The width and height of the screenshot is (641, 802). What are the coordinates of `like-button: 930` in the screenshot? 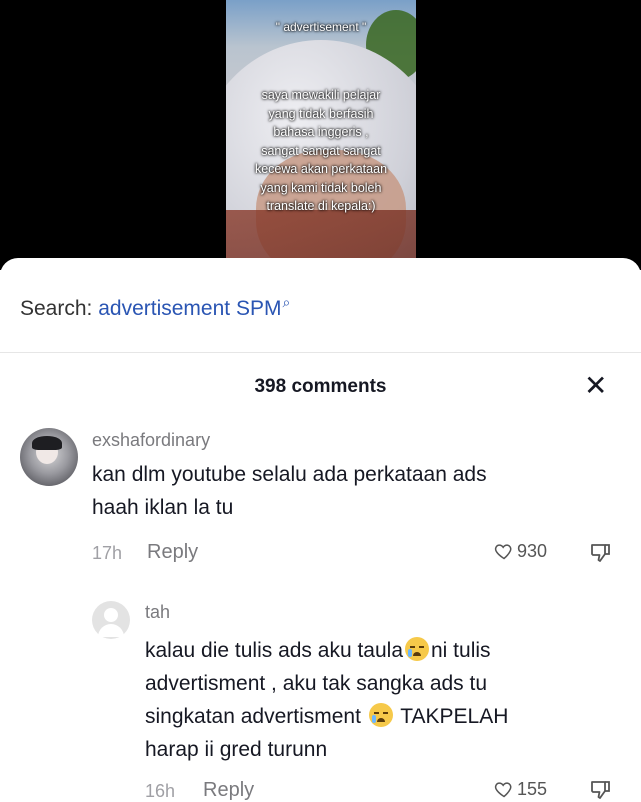 It's located at (520, 551).